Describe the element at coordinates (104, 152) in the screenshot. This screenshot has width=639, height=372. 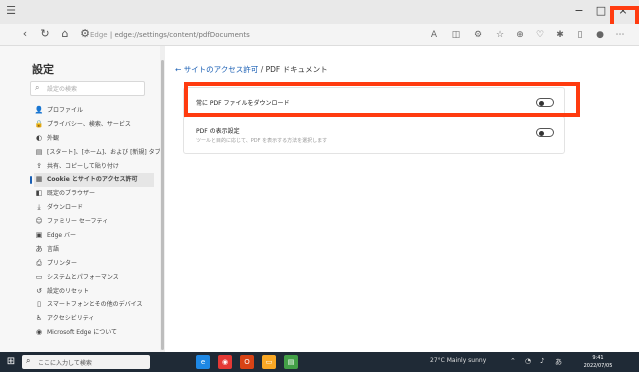
I see `sidebar-item-label: [スタート]、[ホーム]、および [新規] タブ` at that location.